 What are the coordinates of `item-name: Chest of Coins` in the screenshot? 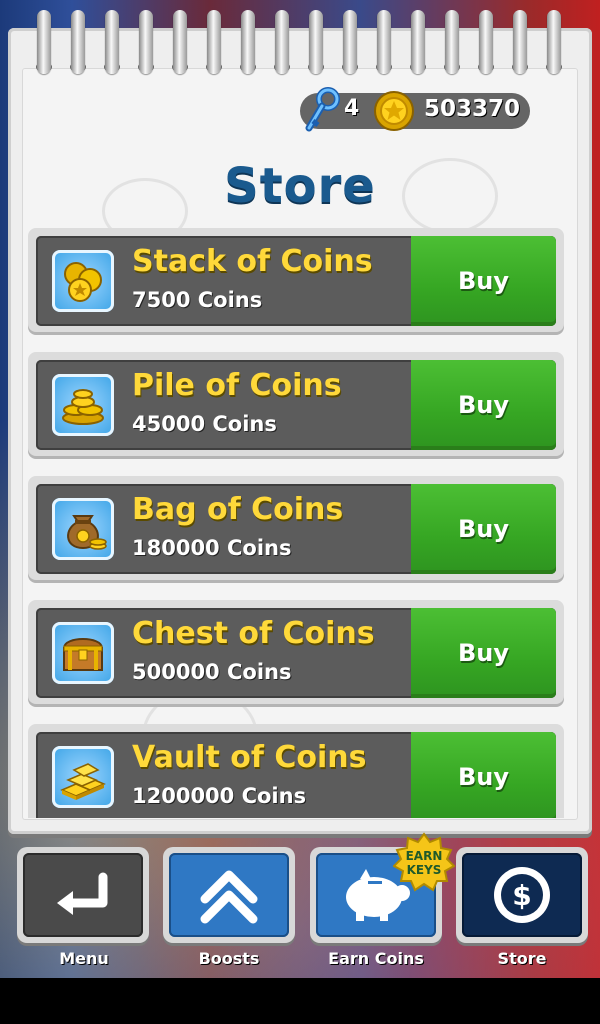 It's located at (253, 633).